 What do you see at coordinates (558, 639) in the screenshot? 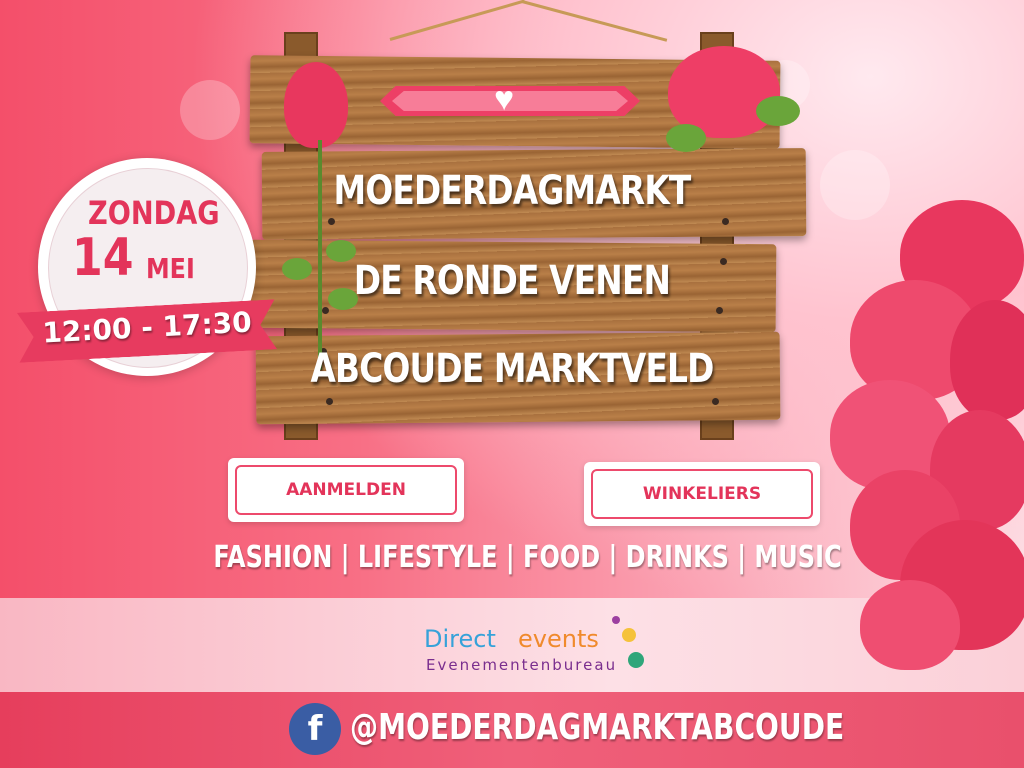
I see `logo-word-events: events` at bounding box center [558, 639].